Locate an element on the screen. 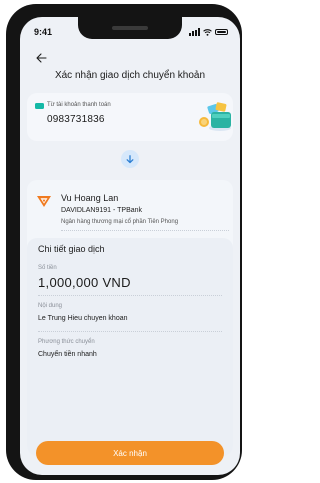 The height and width of the screenshot is (483, 320). battery-icon is located at coordinates (221, 32).